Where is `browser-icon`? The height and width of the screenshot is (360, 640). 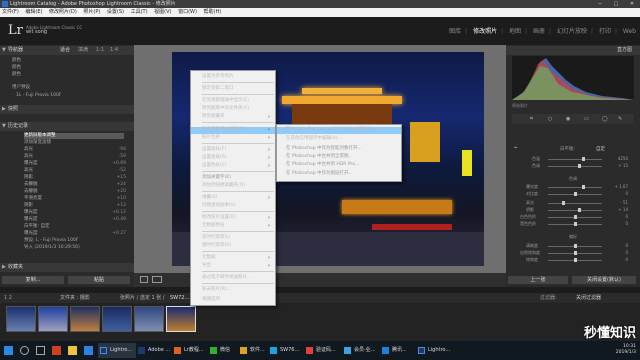
browser-icon is located at coordinates (56, 350).